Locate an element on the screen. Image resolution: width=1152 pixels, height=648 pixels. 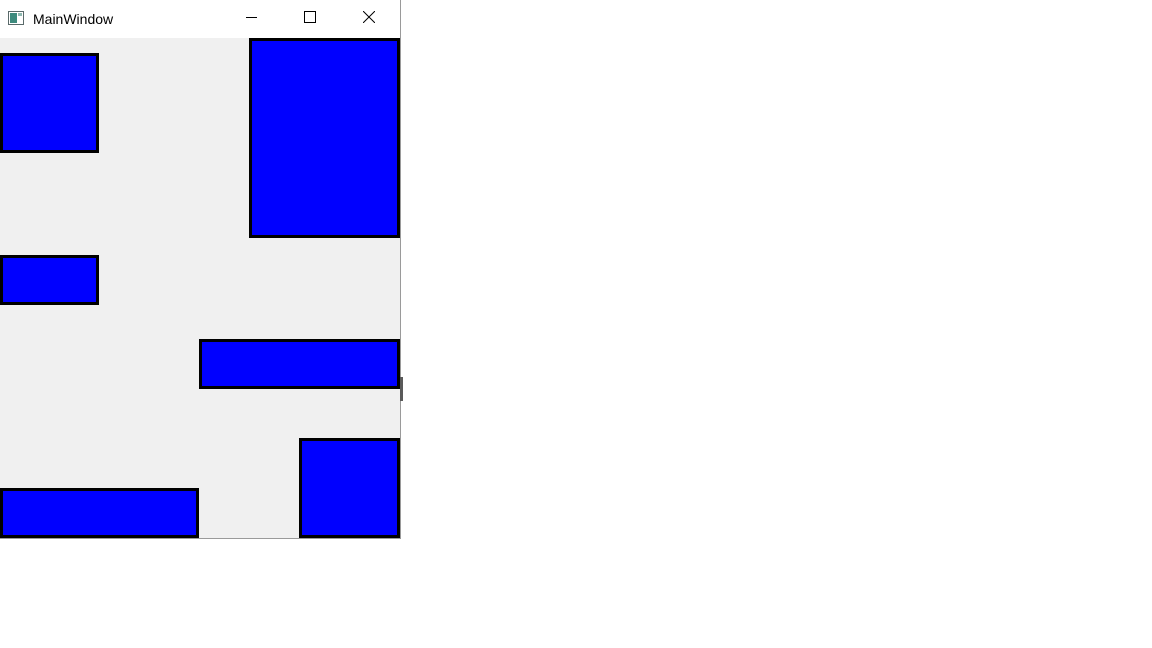
window-title: MainWindow is located at coordinates (73, 19).